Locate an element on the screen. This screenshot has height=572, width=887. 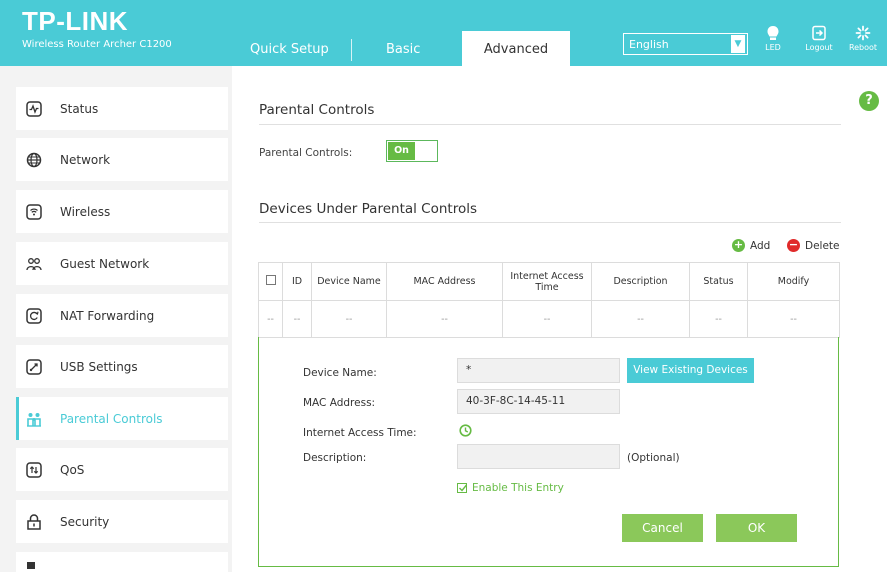
checkmark-icon is located at coordinates (462, 488).